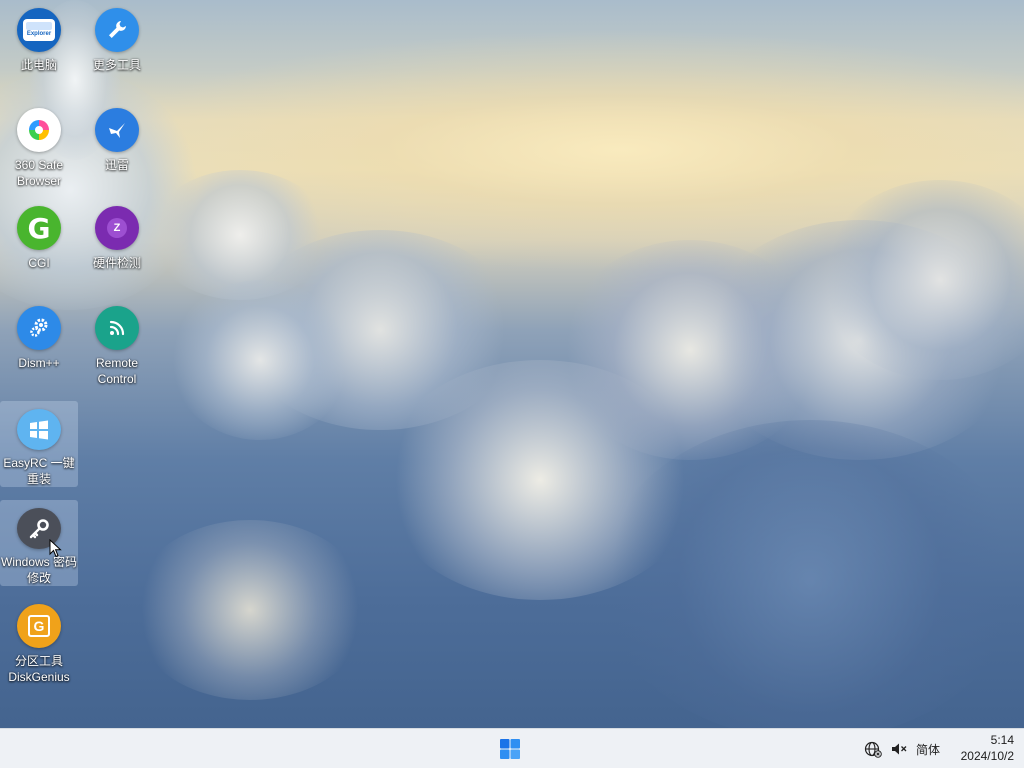 This screenshot has height=768, width=1024. Describe the element at coordinates (39, 429) in the screenshot. I see `easyrc-windows-icon` at that location.